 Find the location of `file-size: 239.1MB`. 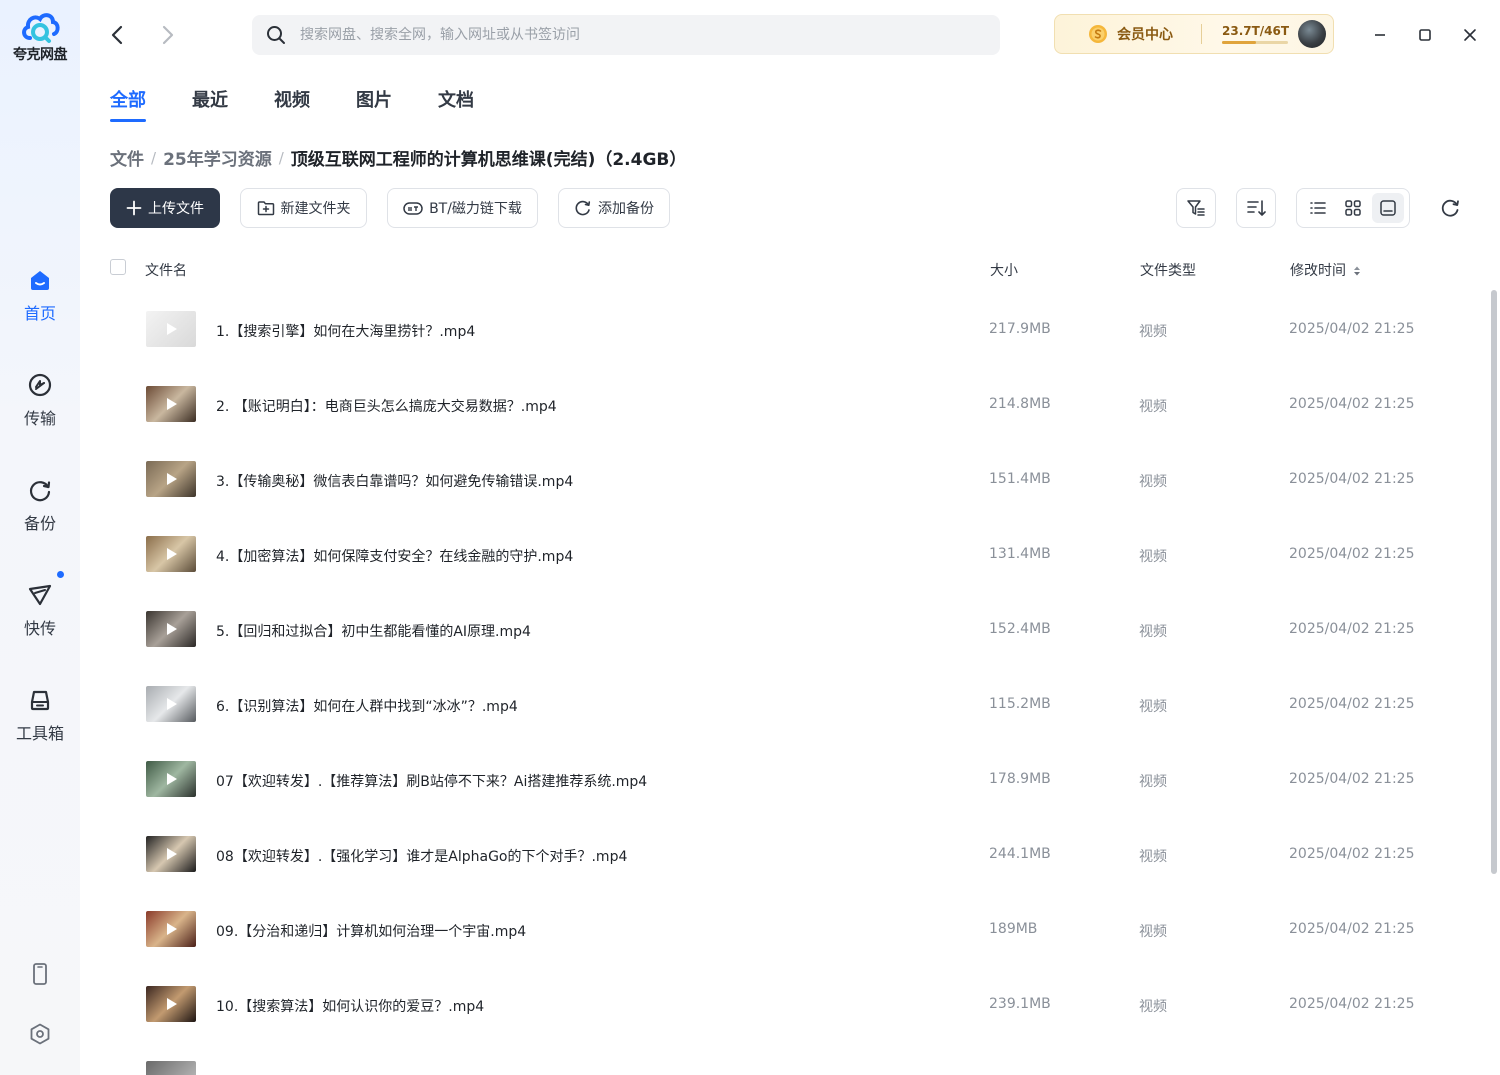

file-size: 239.1MB is located at coordinates (1020, 1004).